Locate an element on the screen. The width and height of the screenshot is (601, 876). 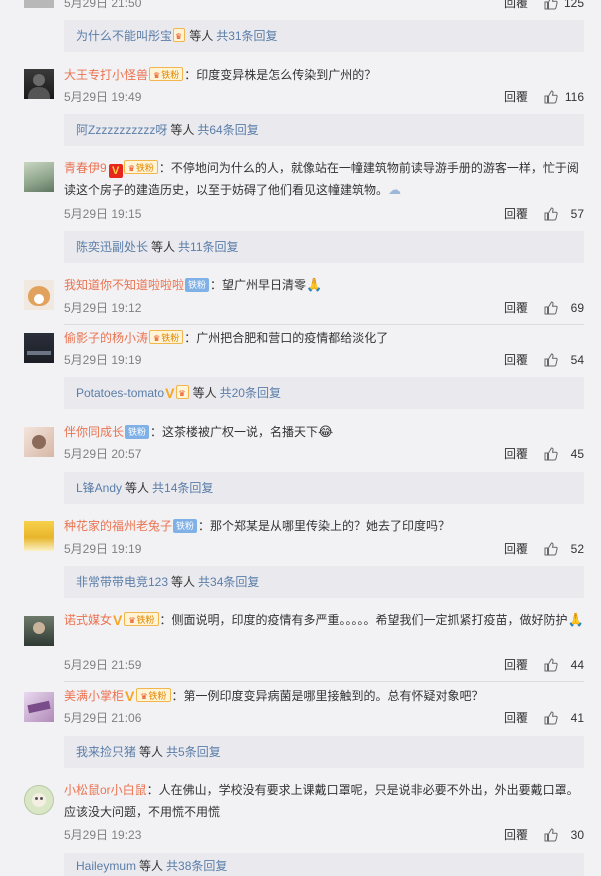
like-button: 125 is located at coordinates (564, 6).